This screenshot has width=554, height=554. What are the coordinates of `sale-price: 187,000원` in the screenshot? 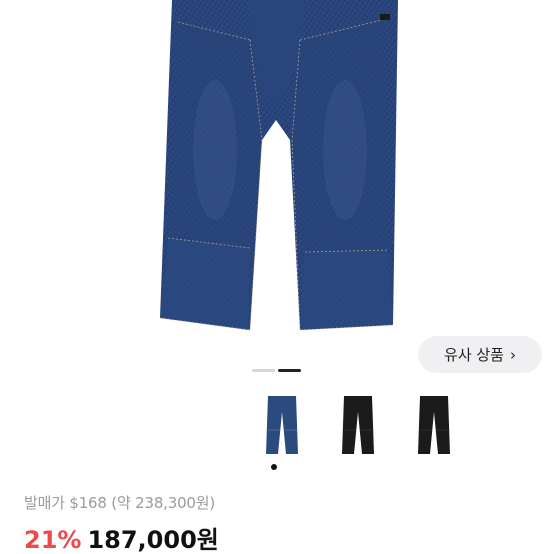 It's located at (153, 540).